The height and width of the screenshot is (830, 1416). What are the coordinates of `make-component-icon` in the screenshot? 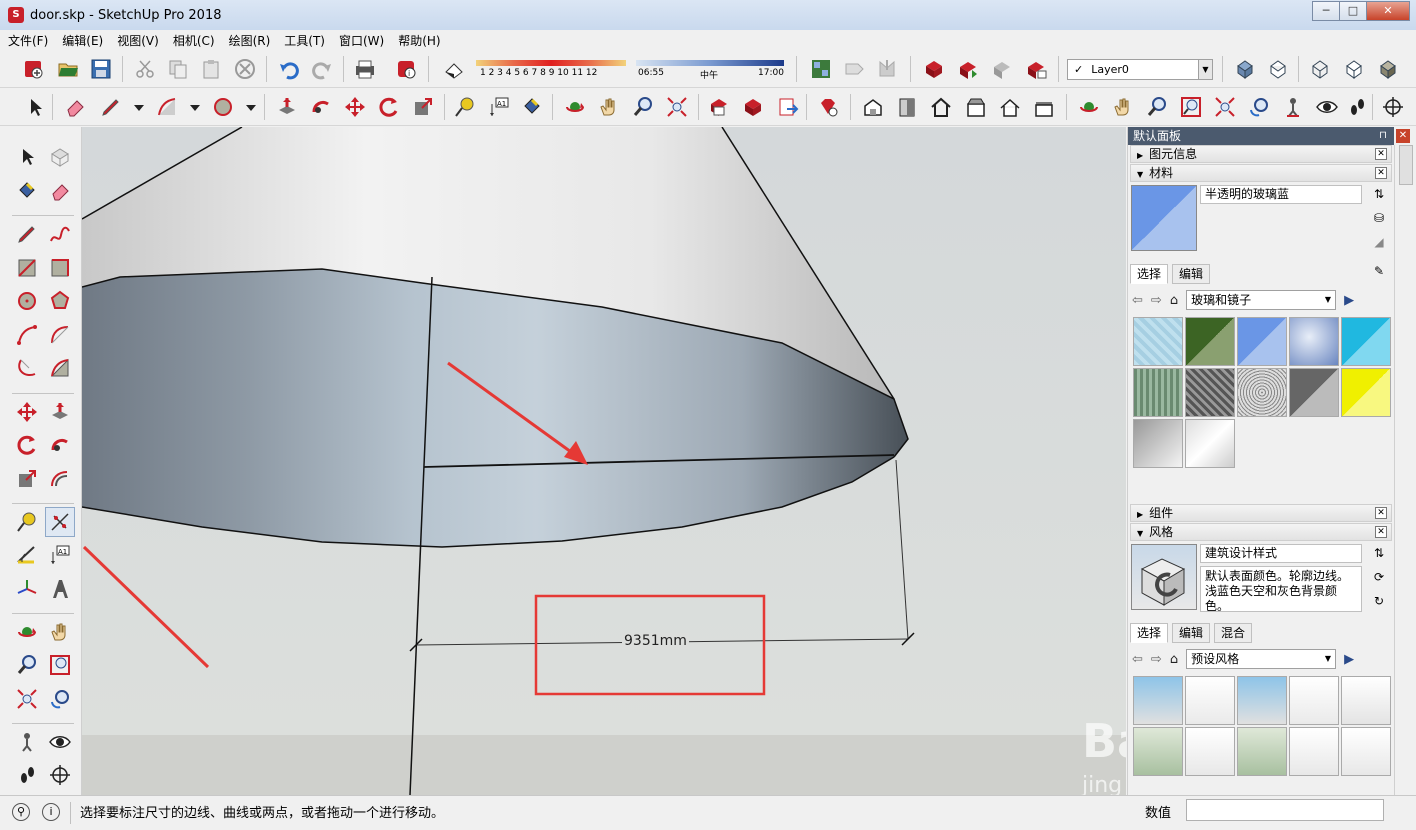 It's located at (60, 157).